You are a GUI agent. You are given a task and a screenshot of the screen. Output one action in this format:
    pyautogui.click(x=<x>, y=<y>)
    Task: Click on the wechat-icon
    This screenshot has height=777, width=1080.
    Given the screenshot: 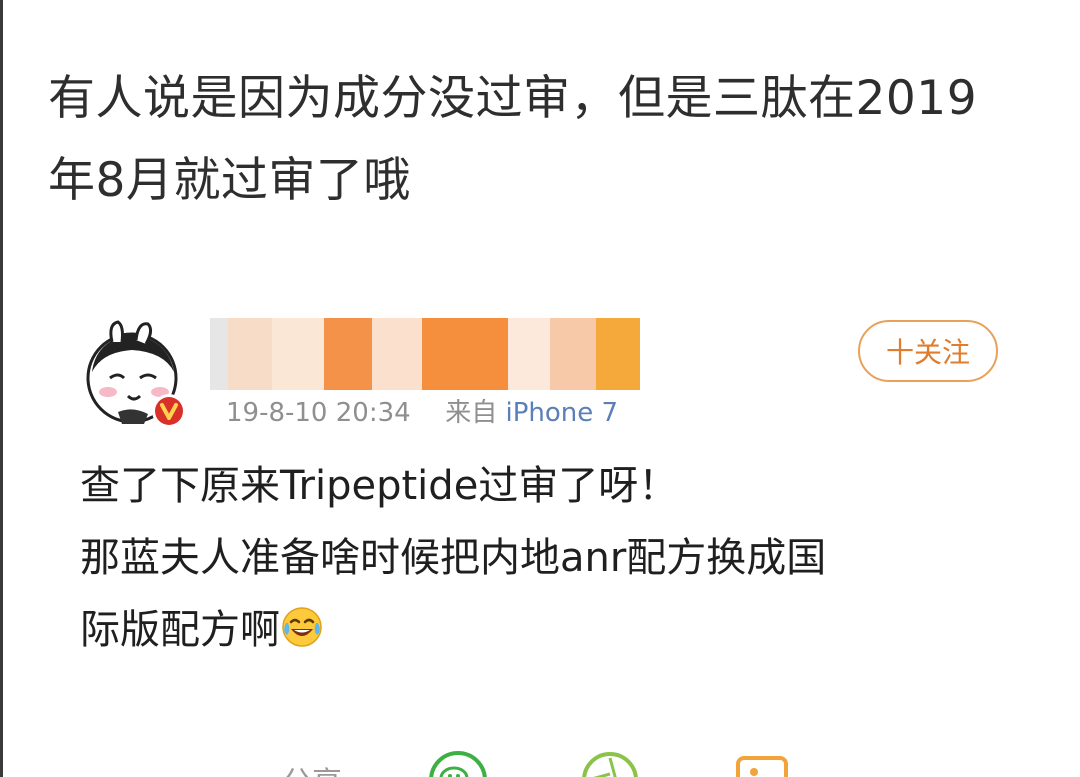 What is the action you would take?
    pyautogui.click(x=458, y=763)
    